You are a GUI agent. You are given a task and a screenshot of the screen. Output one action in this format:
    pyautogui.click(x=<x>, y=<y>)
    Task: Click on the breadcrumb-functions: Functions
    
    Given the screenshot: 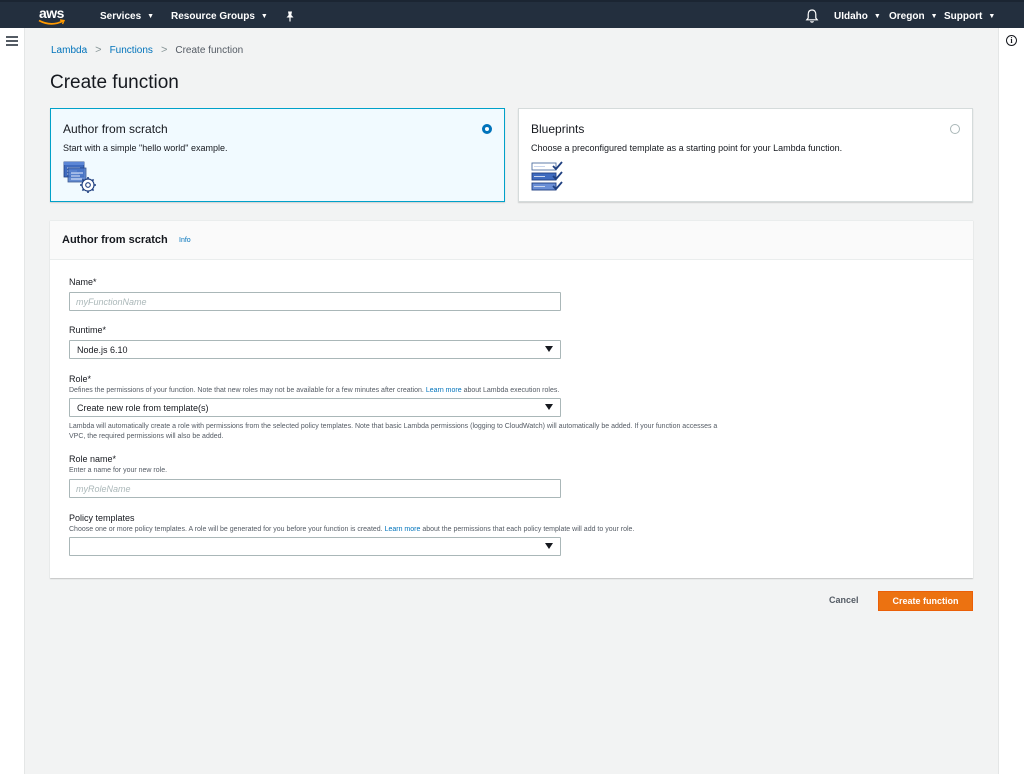 What is the action you would take?
    pyautogui.click(x=131, y=50)
    